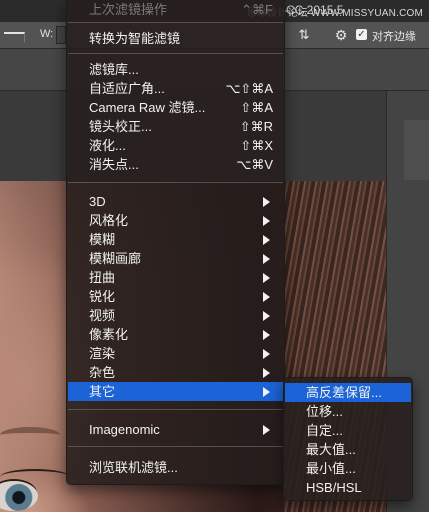 The height and width of the screenshot is (512, 429). I want to click on menu-item-adaptive-wide-angle: 自适应广角... ⌥⇧⌘A, so click(175, 88).